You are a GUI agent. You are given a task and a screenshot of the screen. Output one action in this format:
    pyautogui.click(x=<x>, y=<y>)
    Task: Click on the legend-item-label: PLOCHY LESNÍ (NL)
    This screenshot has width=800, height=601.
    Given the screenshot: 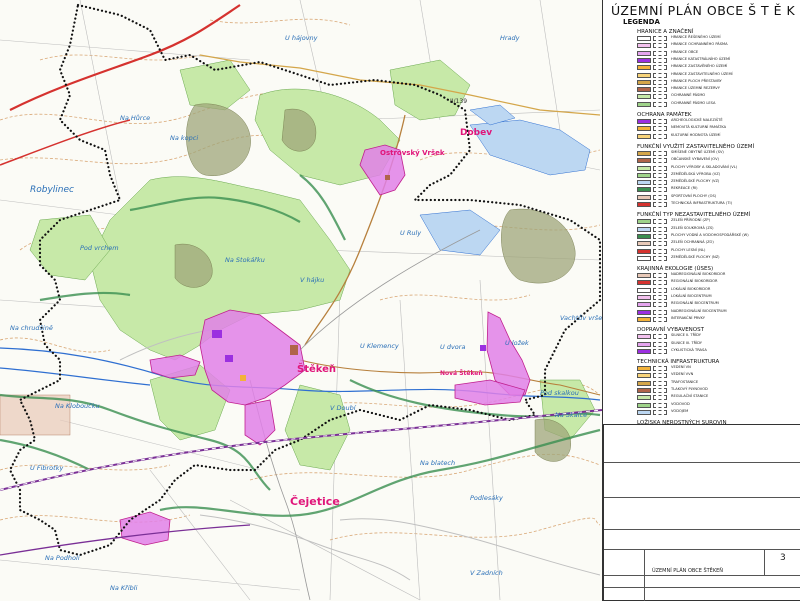 What is the action you would take?
    pyautogui.click(x=688, y=249)
    